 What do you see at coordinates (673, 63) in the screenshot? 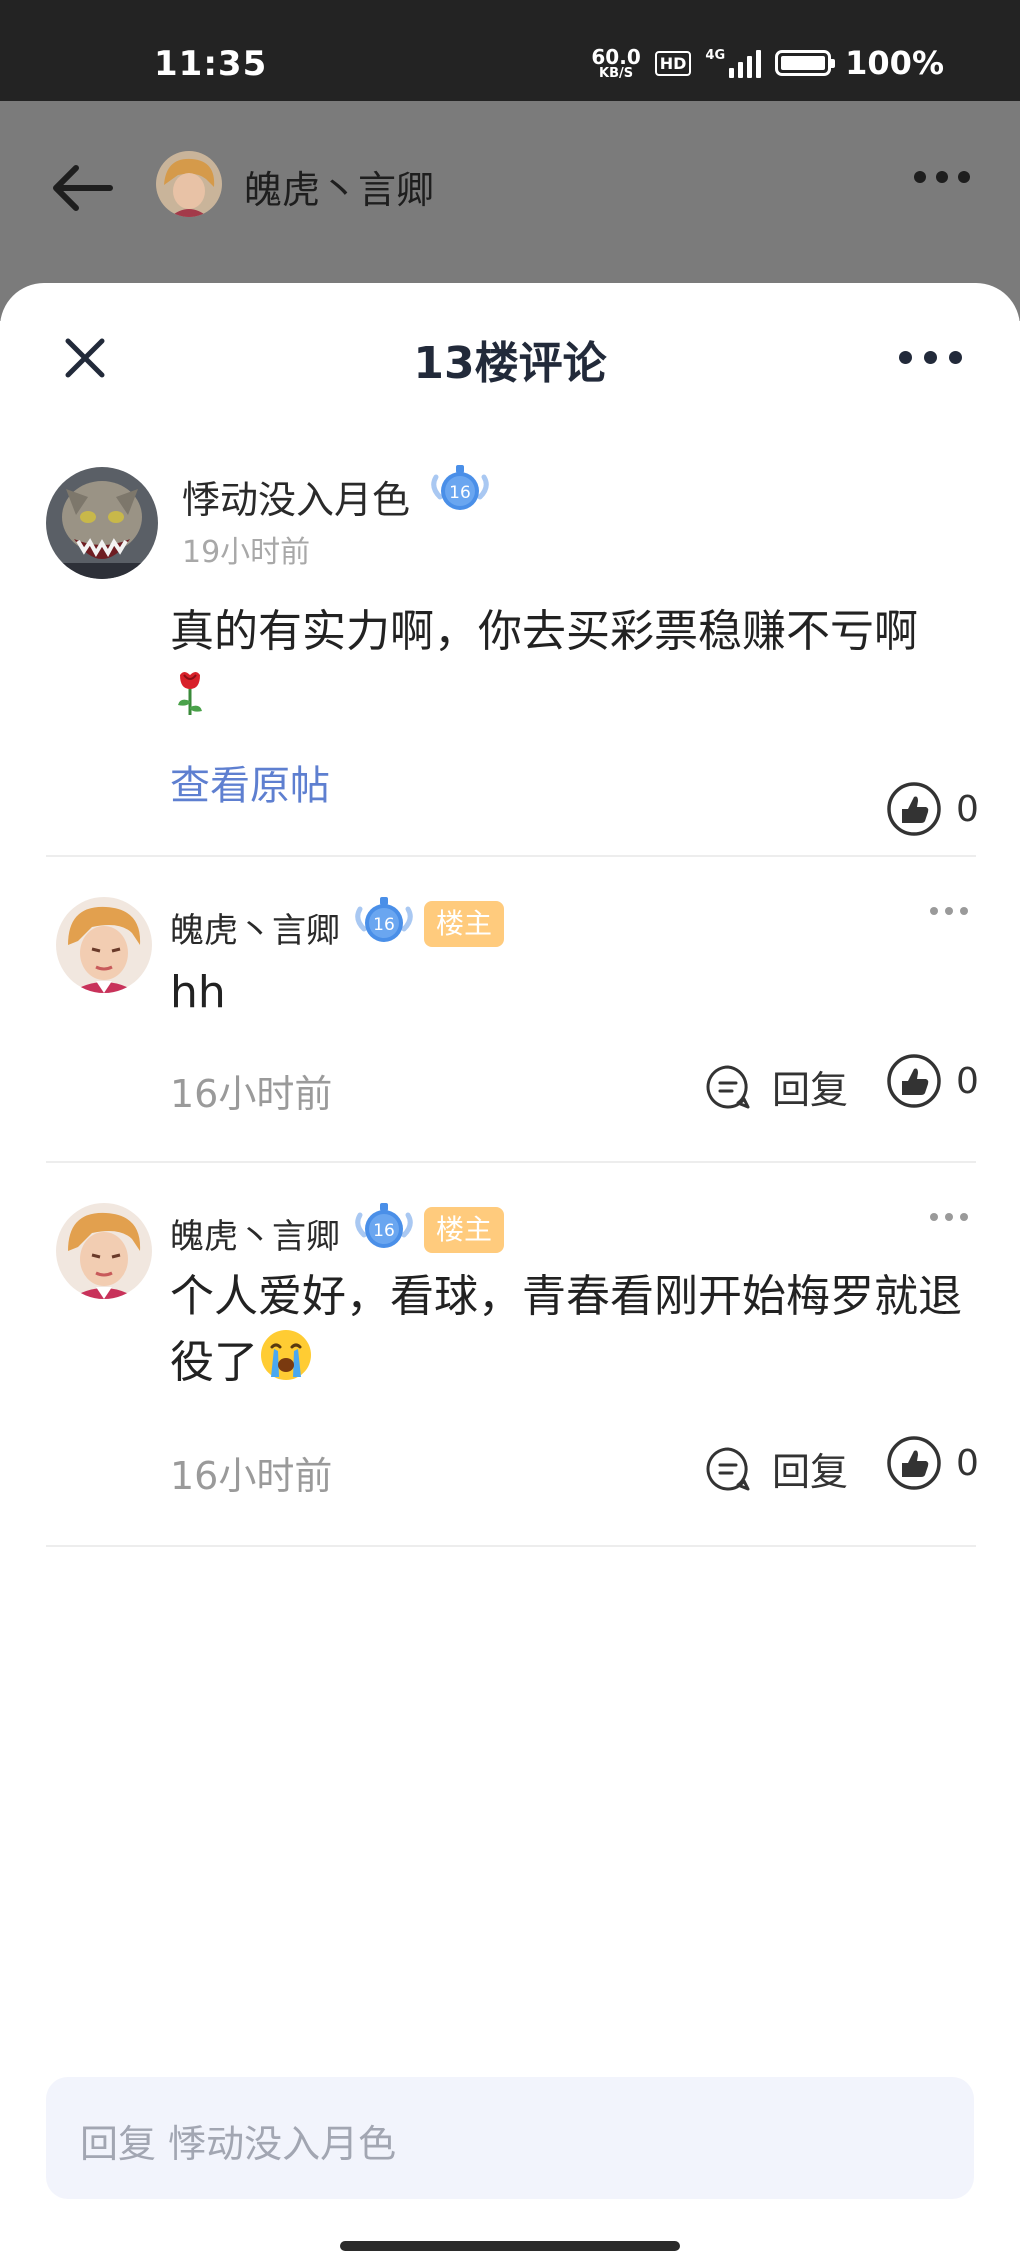
I see `hd-icon: HD` at bounding box center [673, 63].